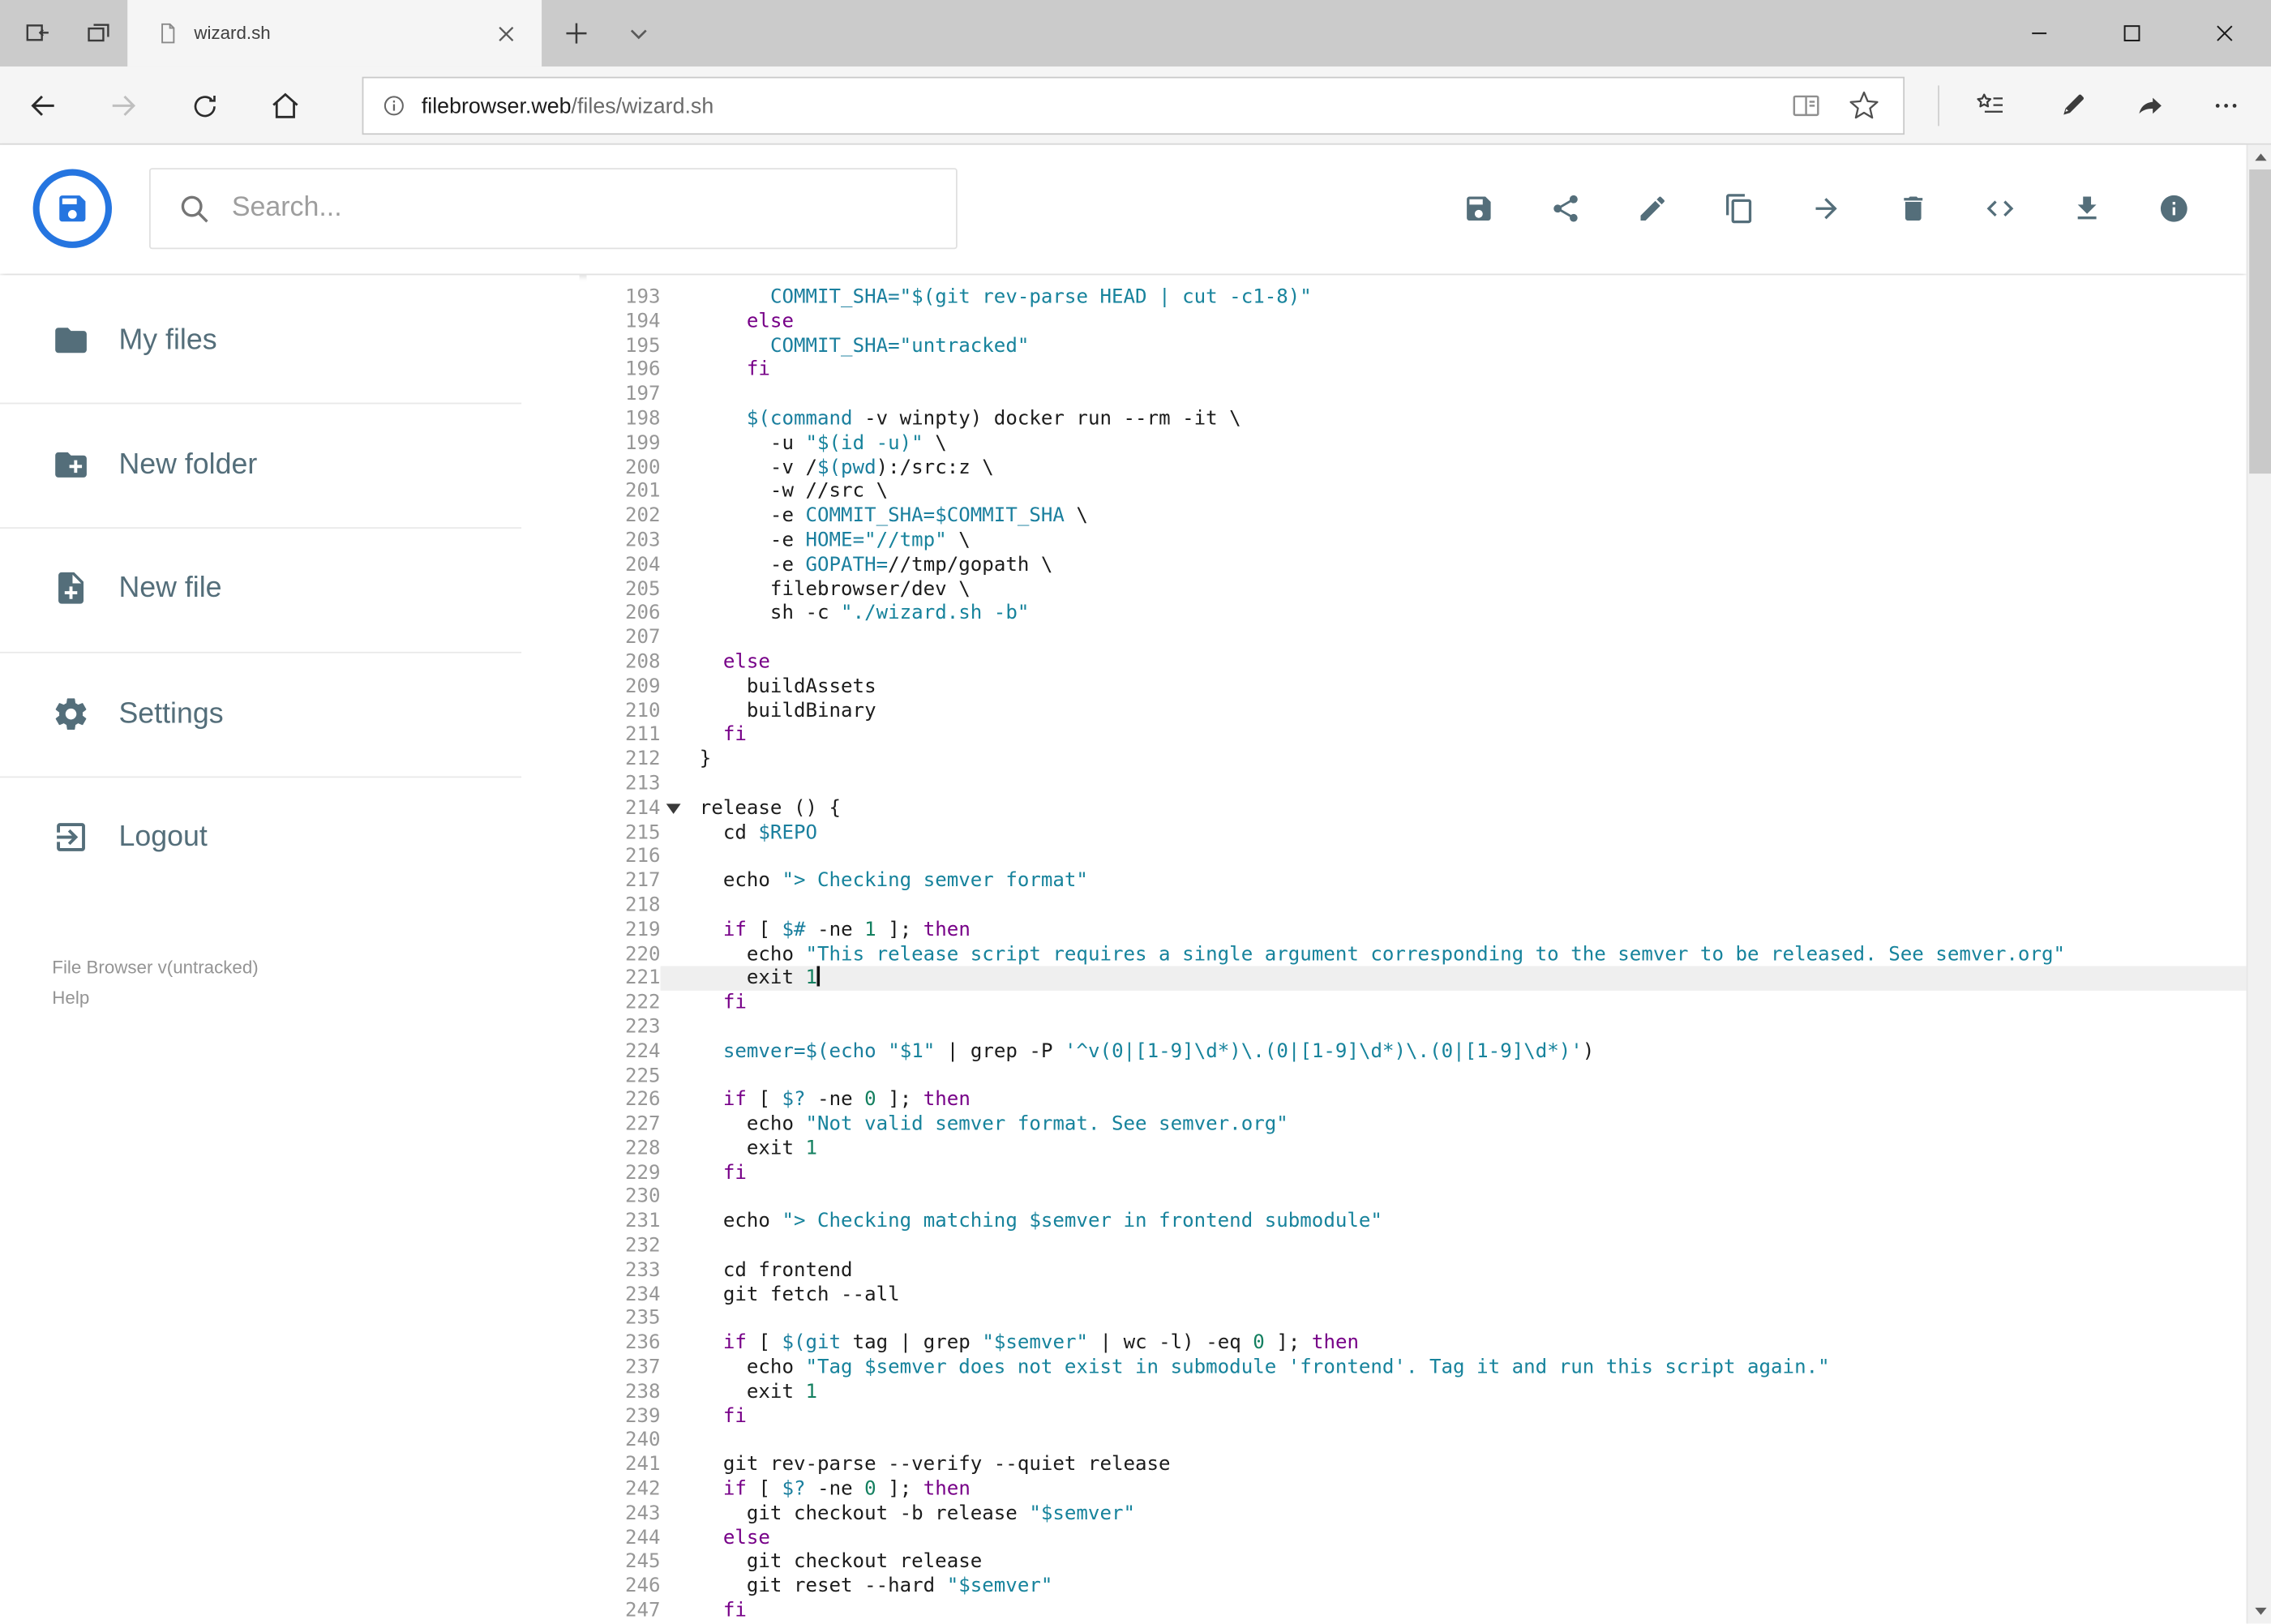 The height and width of the screenshot is (1624, 2271). What do you see at coordinates (1416, 1295) in the screenshot?
I see `code-line: 234 git fetch --all` at bounding box center [1416, 1295].